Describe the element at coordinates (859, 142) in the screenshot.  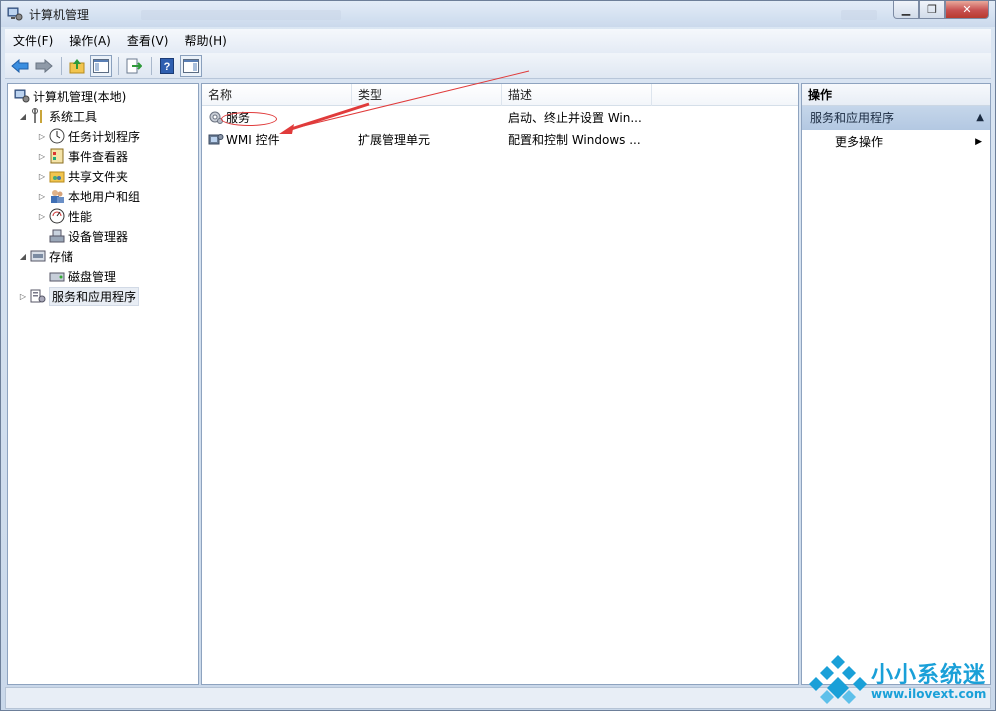
I see `more-actions-label: 更多操作` at that location.